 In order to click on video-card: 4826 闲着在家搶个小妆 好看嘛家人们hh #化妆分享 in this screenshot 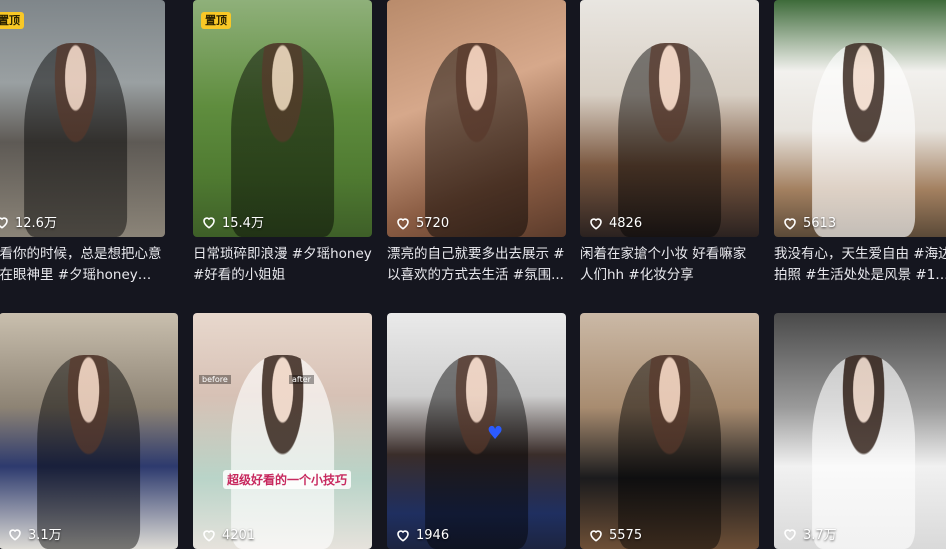, I will do `click(669, 143)`.